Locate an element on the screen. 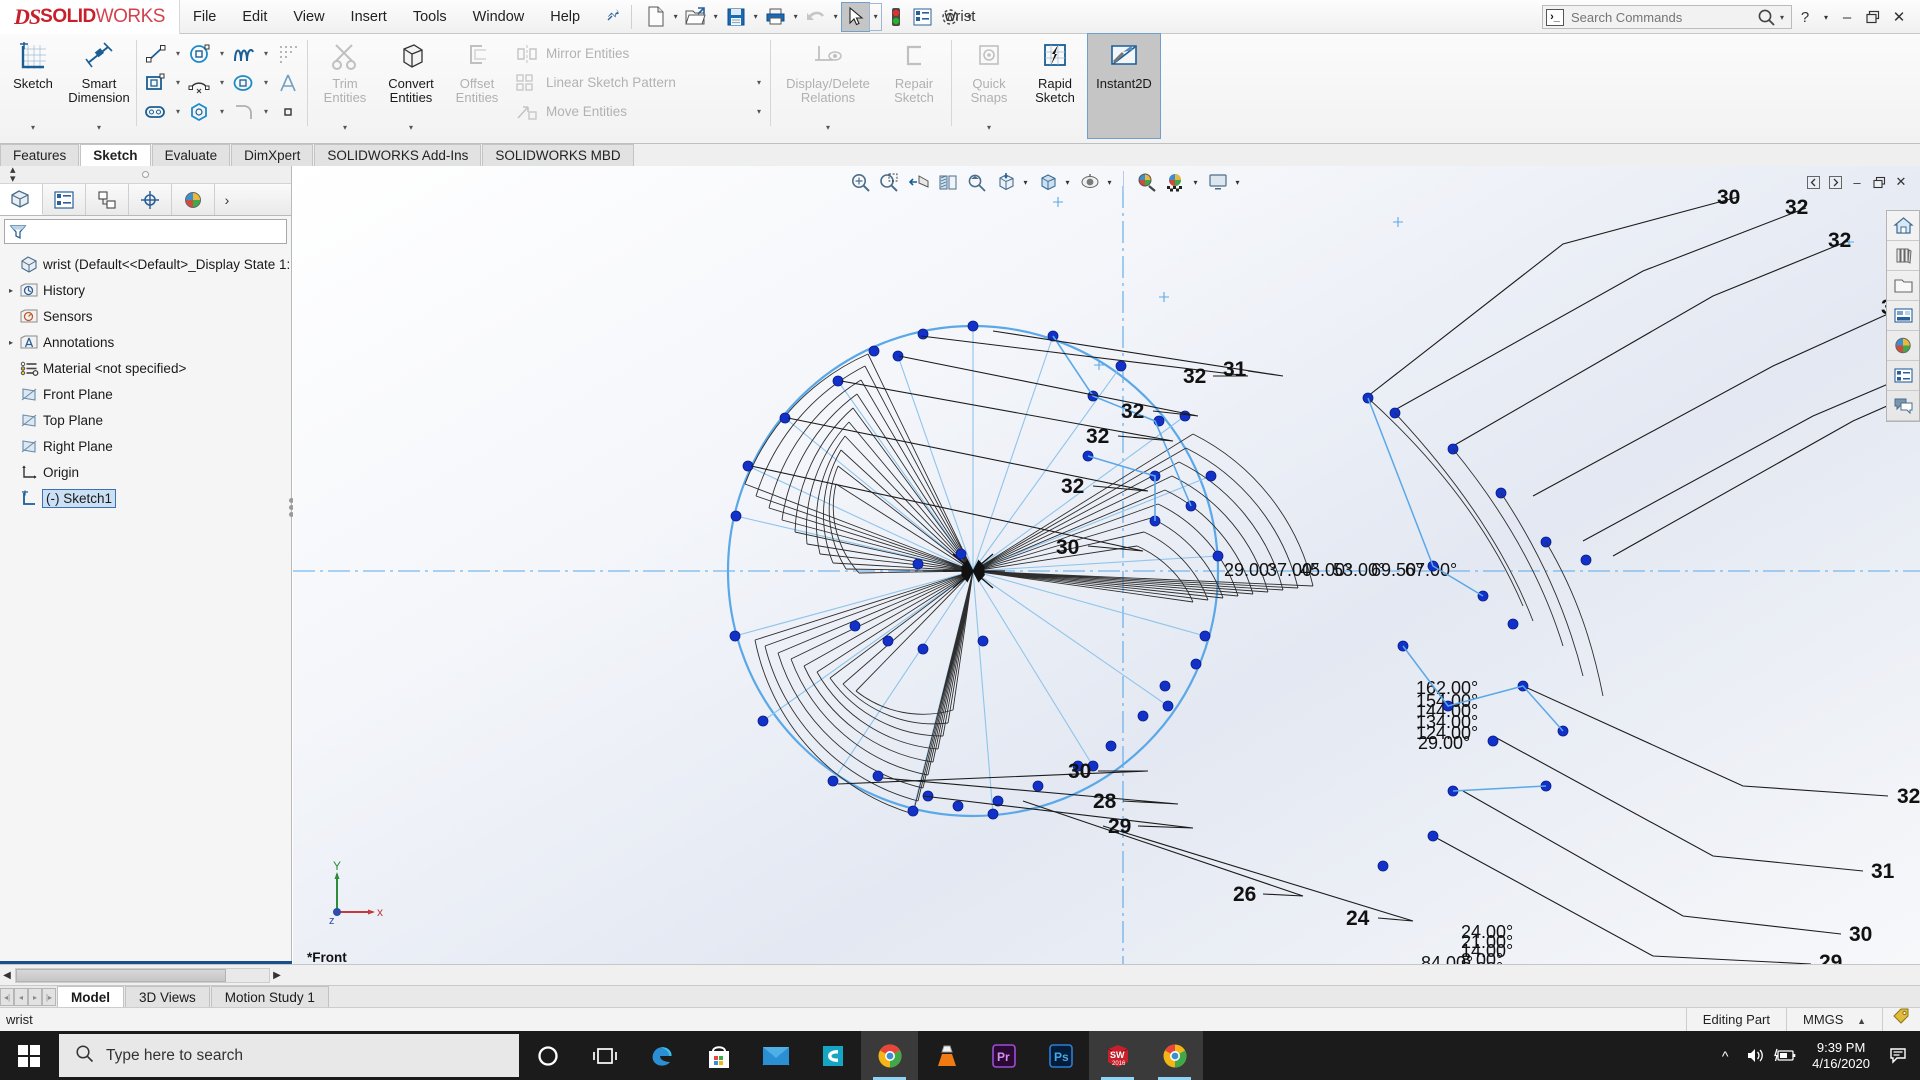 This screenshot has width=1920, height=1080. horizontal-scrollbar is located at coordinates (142, 975).